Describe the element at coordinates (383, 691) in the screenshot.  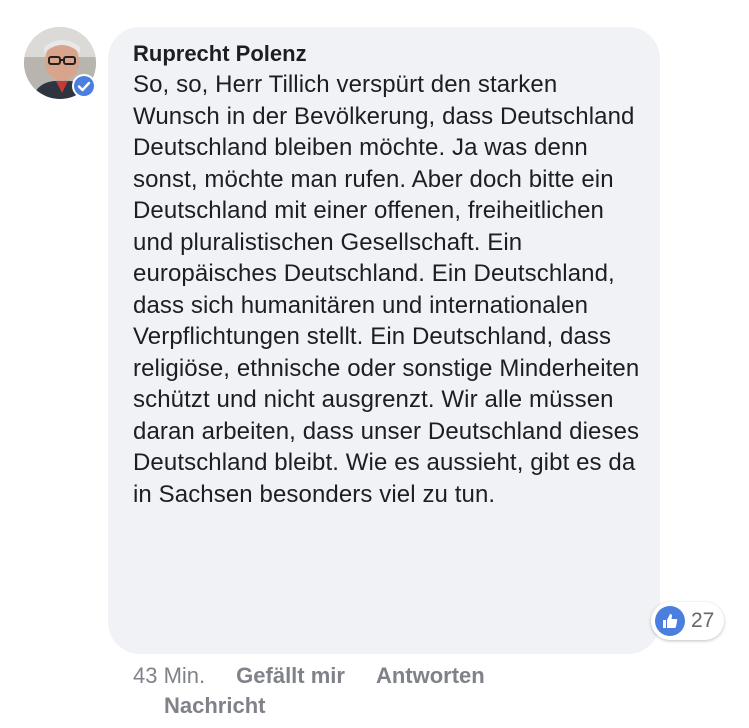
I see `comment-actions: 43 Min. Gefällt mir Antworten Nachricht` at that location.